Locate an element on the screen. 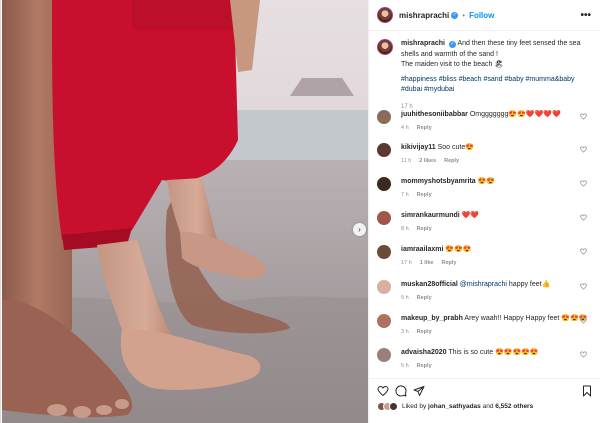 The image size is (600, 423). comment-text: Soo cute😍 is located at coordinates (455, 147).